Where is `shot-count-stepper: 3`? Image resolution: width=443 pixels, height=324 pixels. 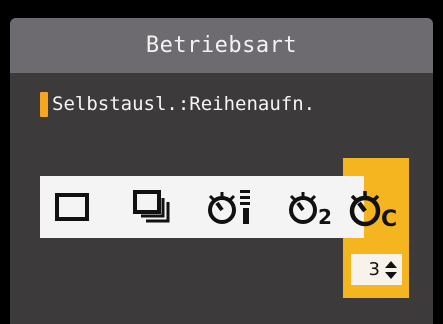
shot-count-stepper: 3 is located at coordinates (376, 269).